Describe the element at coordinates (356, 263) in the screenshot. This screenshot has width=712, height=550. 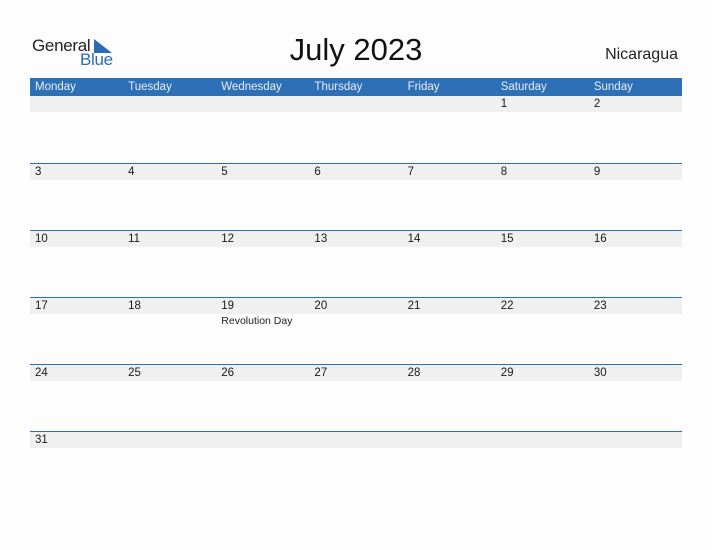
I see `week-row: 10 11 12 13 14 15 16` at that location.